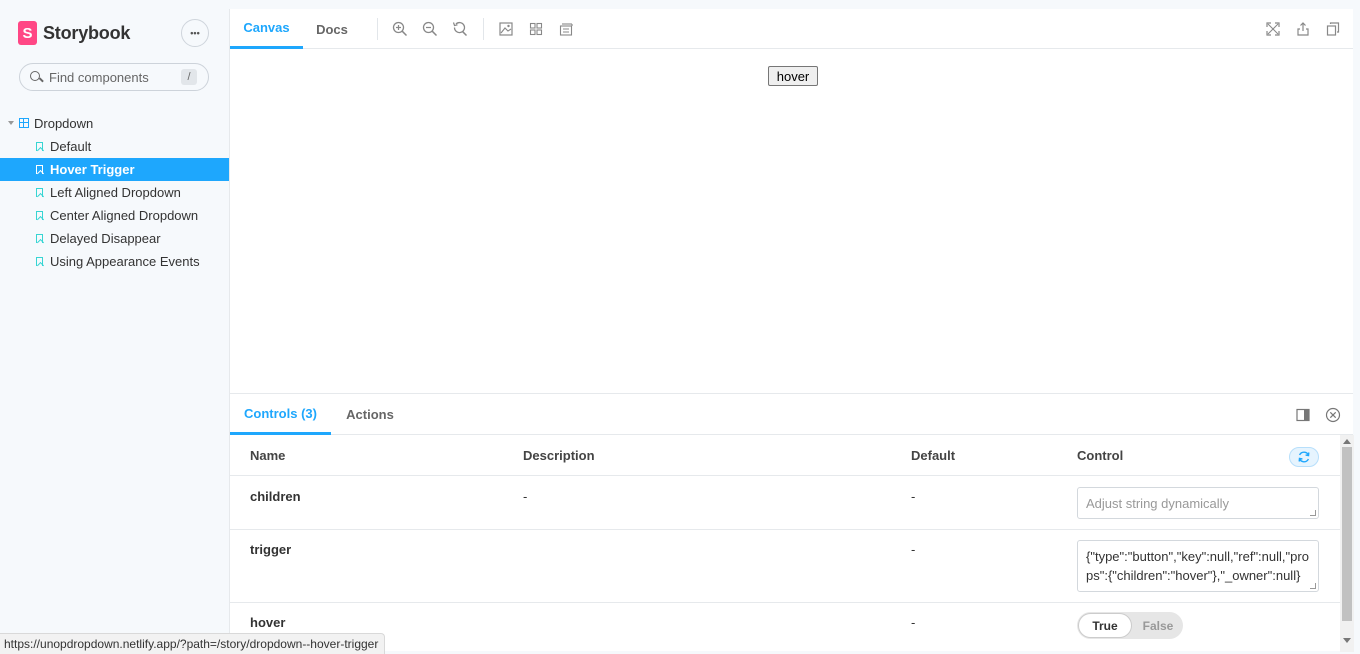 Image resolution: width=1360 pixels, height=654 pixels. What do you see at coordinates (124, 215) in the screenshot?
I see `tree-item-label: Center Aligned Dropdown` at bounding box center [124, 215].